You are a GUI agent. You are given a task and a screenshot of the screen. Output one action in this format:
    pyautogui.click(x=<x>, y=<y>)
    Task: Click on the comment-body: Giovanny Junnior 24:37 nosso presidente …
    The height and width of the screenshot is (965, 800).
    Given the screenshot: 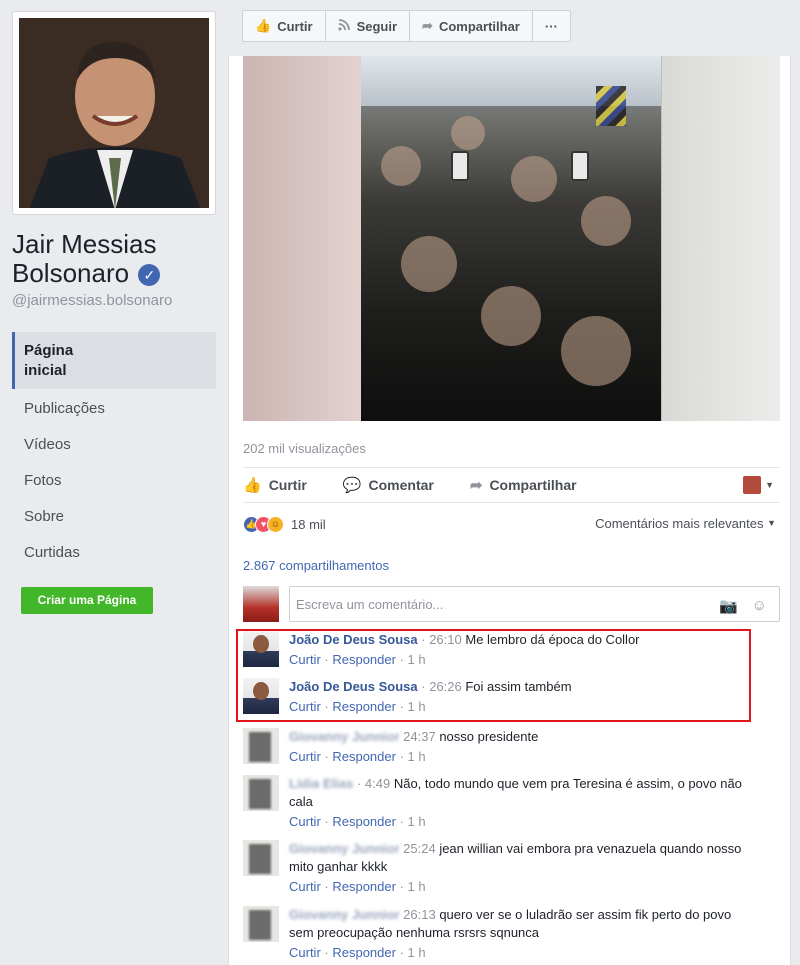 What is the action you would take?
    pyautogui.click(x=524, y=747)
    